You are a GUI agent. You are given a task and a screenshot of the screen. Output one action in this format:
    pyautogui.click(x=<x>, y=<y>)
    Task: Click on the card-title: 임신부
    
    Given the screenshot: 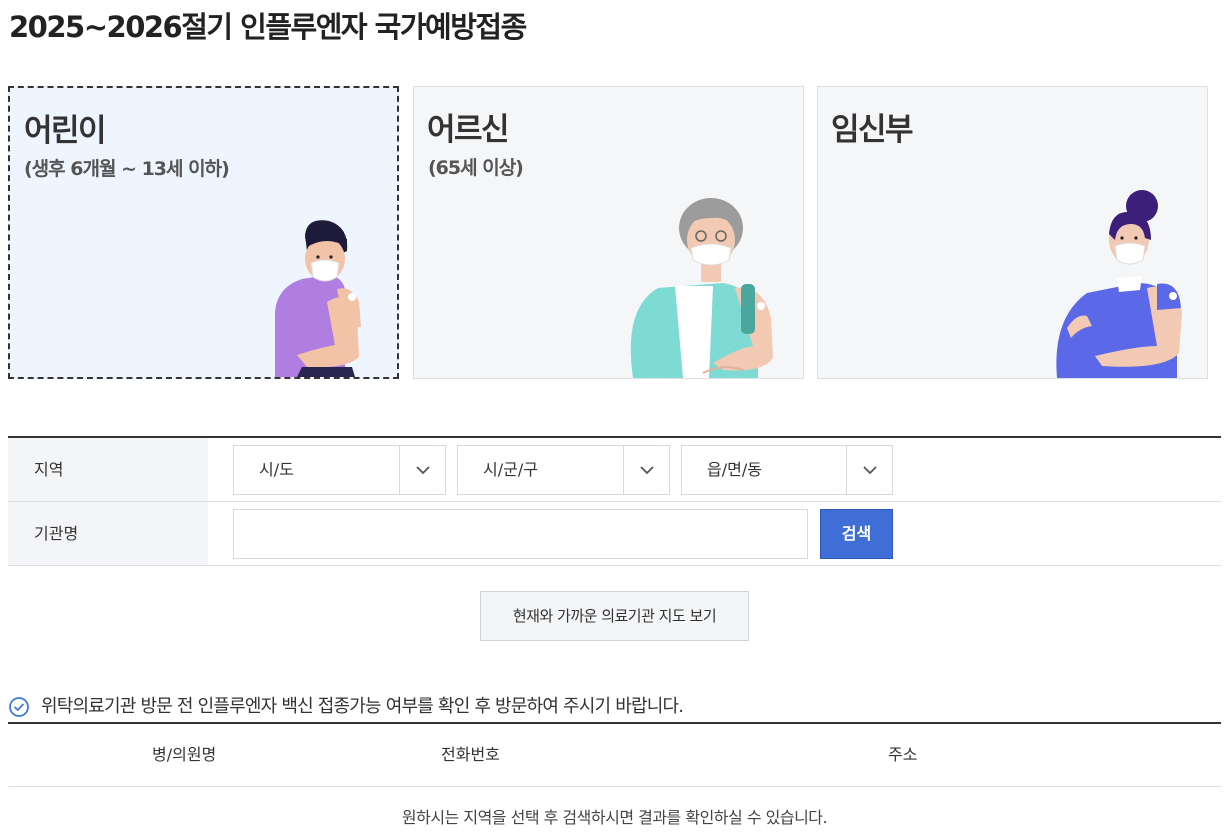 What is the action you would take?
    pyautogui.click(x=872, y=130)
    